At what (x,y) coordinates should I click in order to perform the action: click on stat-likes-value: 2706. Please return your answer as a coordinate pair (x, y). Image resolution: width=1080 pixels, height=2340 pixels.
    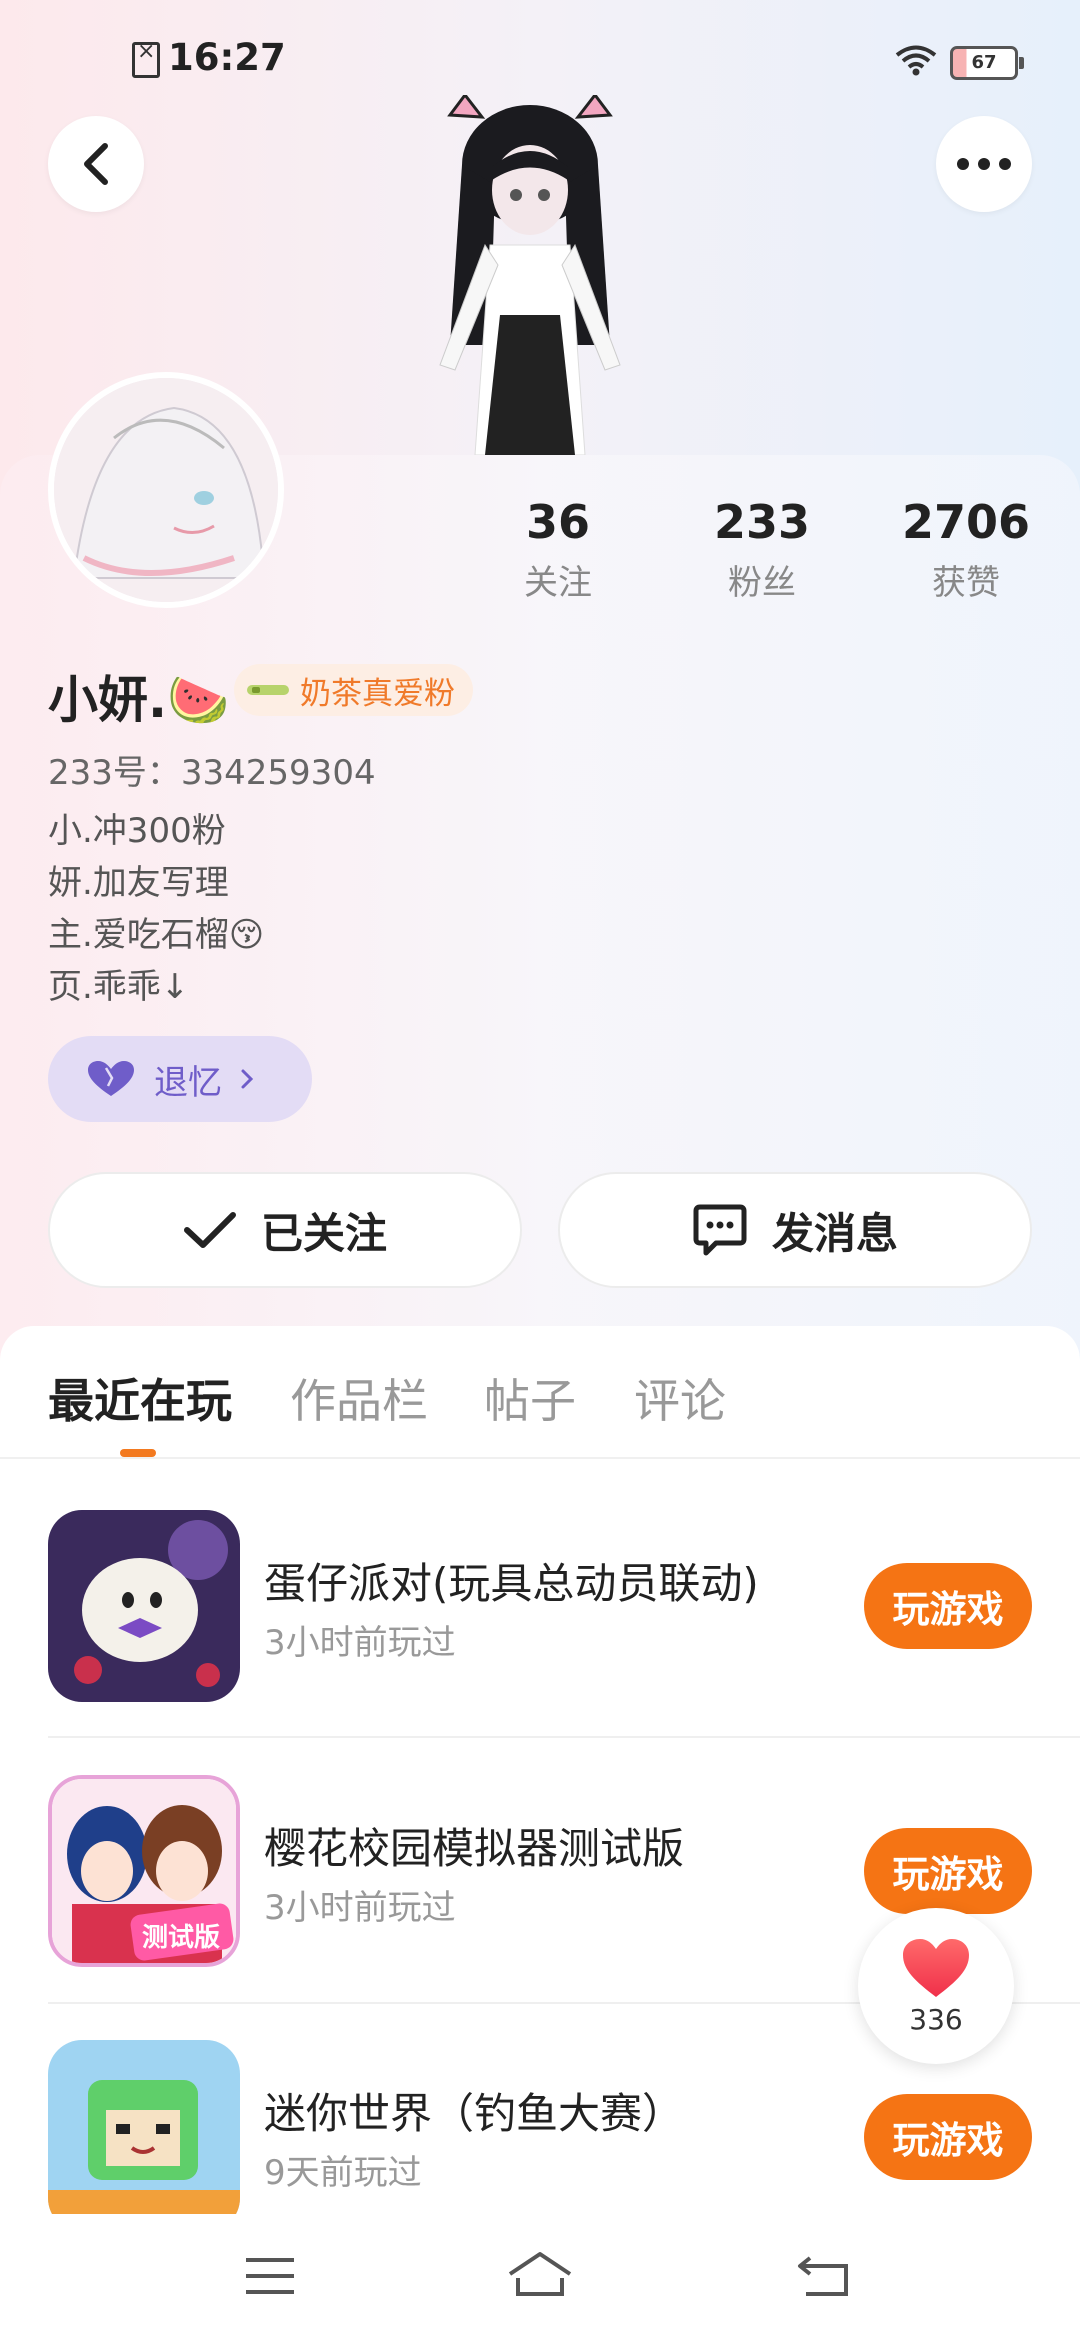
    Looking at the image, I should click on (966, 522).